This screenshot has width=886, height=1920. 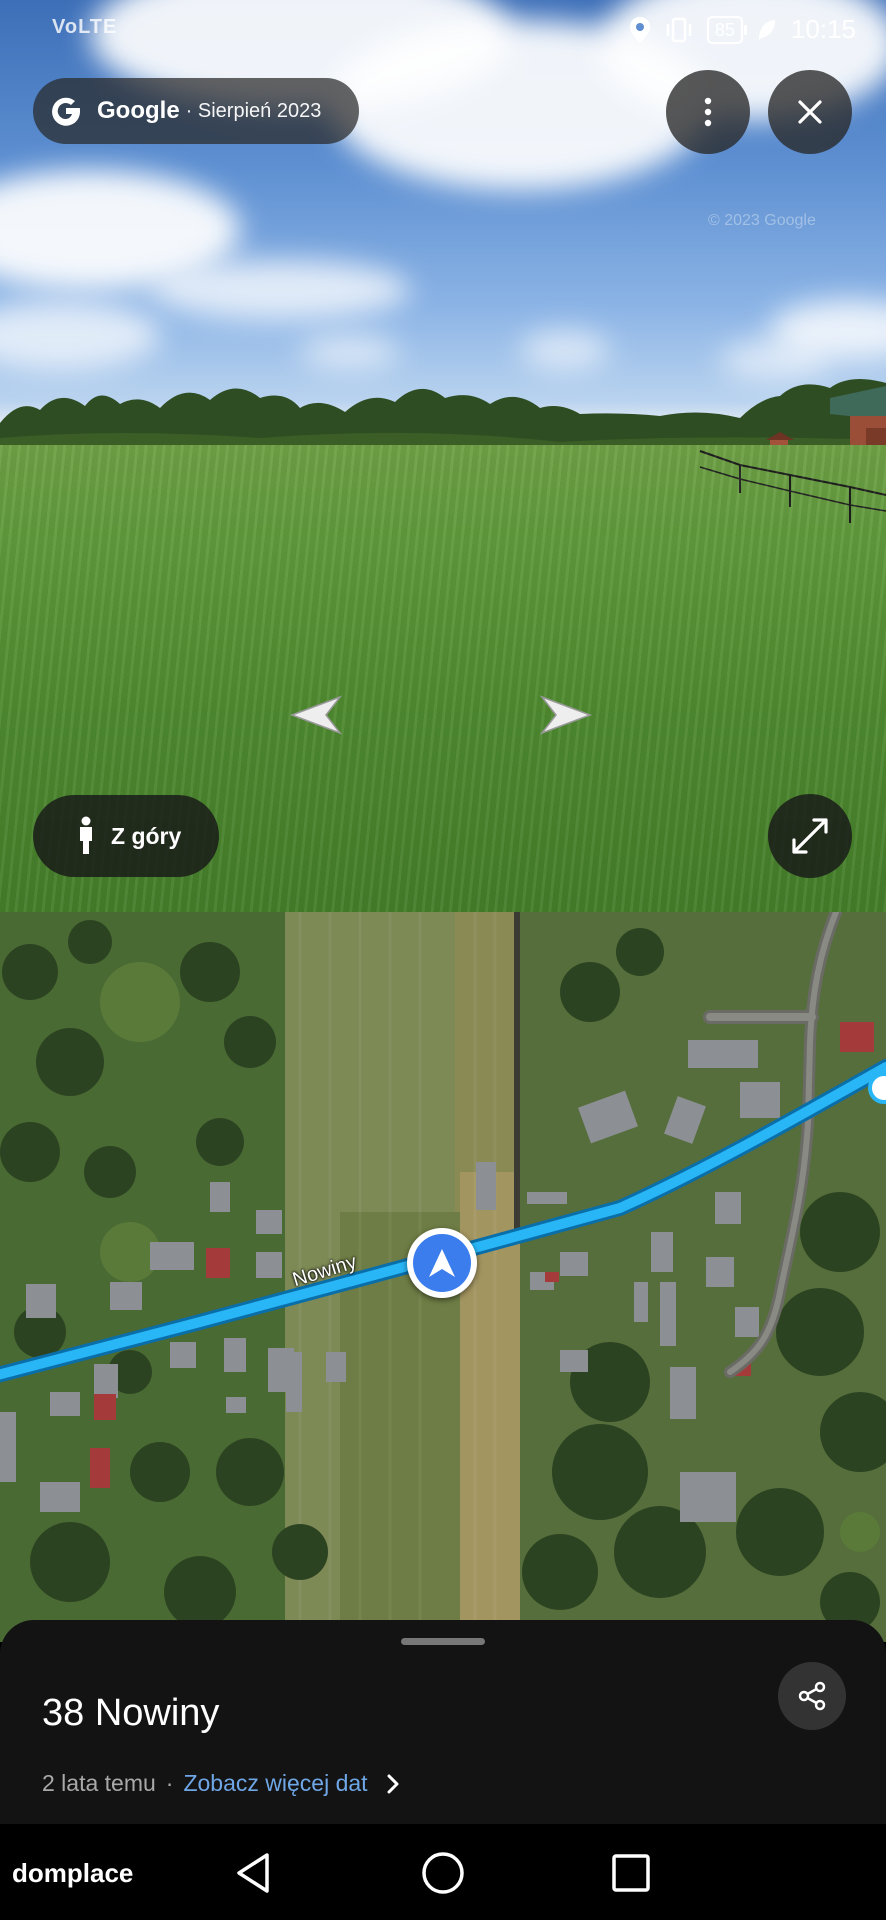 I want to click on back-button, so click(x=253, y=1873).